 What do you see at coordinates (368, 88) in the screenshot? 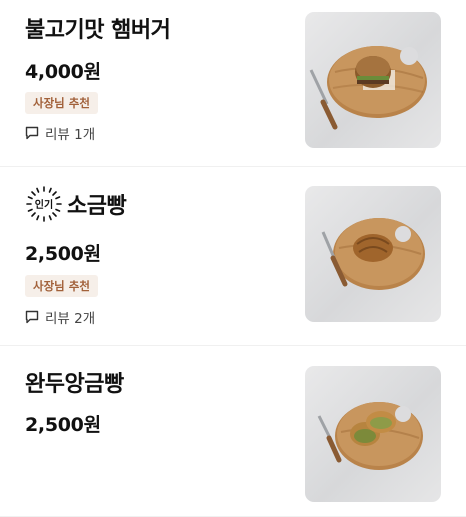
I see `burger-on-board-photo-icon` at bounding box center [368, 88].